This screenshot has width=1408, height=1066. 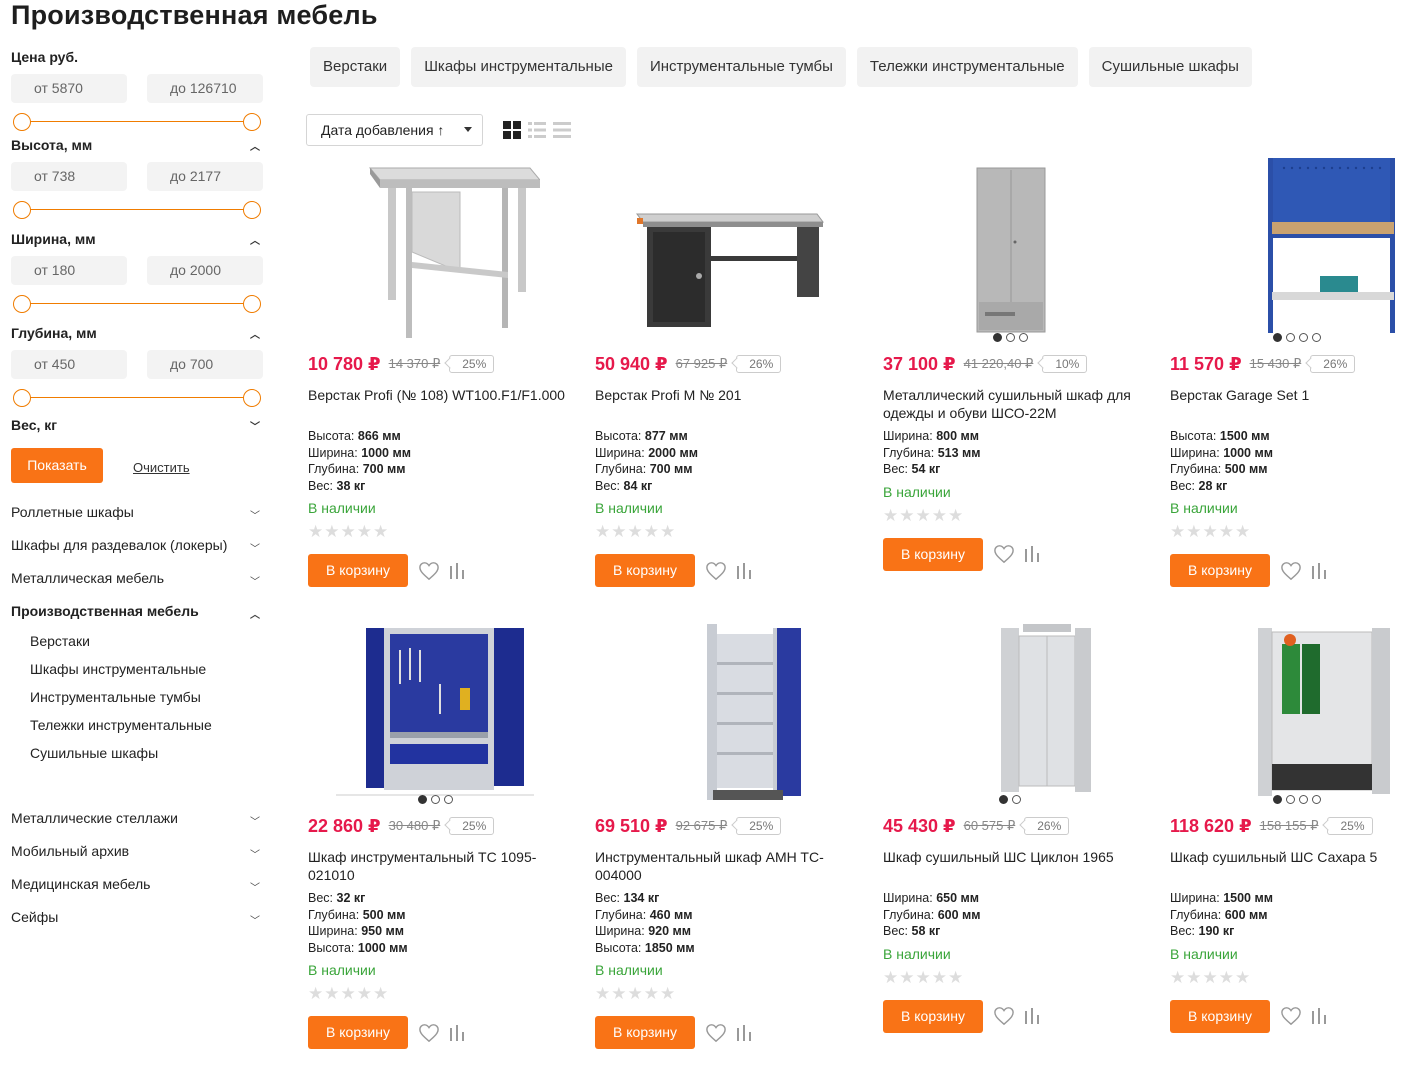 I want to click on product-name: Верстак Profi (№ 108) WT100.F1/F1.000, so click(x=434, y=404).